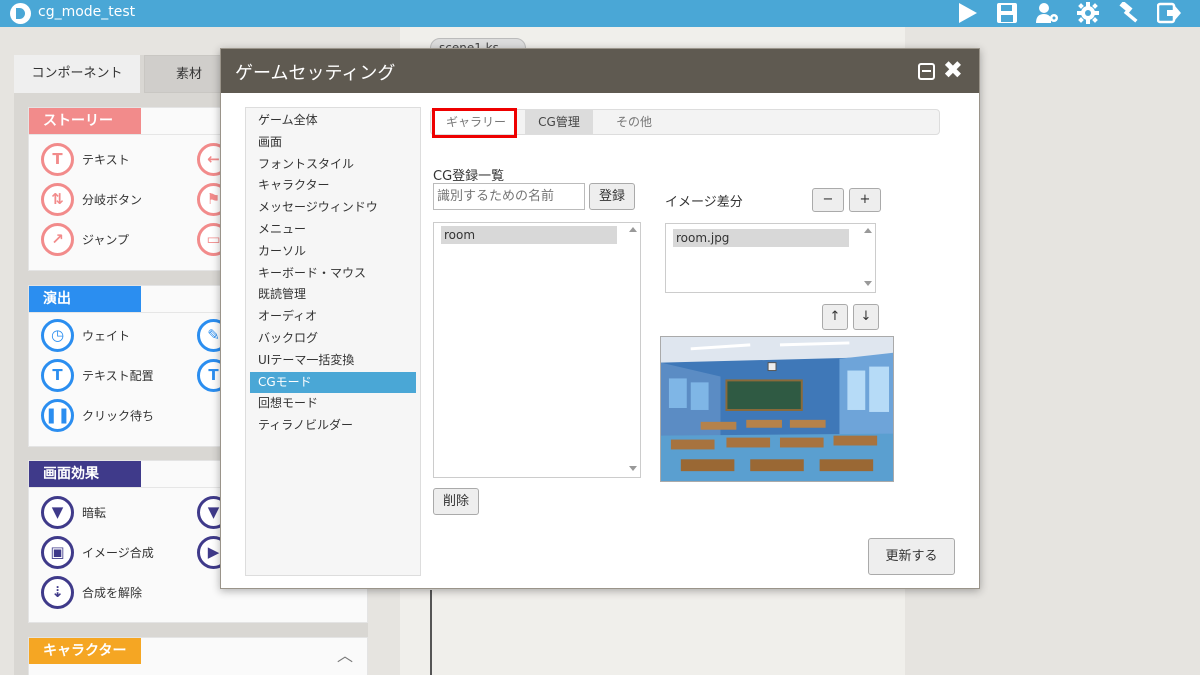 This screenshot has height=675, width=1200. I want to click on cg-name-input, so click(509, 196).